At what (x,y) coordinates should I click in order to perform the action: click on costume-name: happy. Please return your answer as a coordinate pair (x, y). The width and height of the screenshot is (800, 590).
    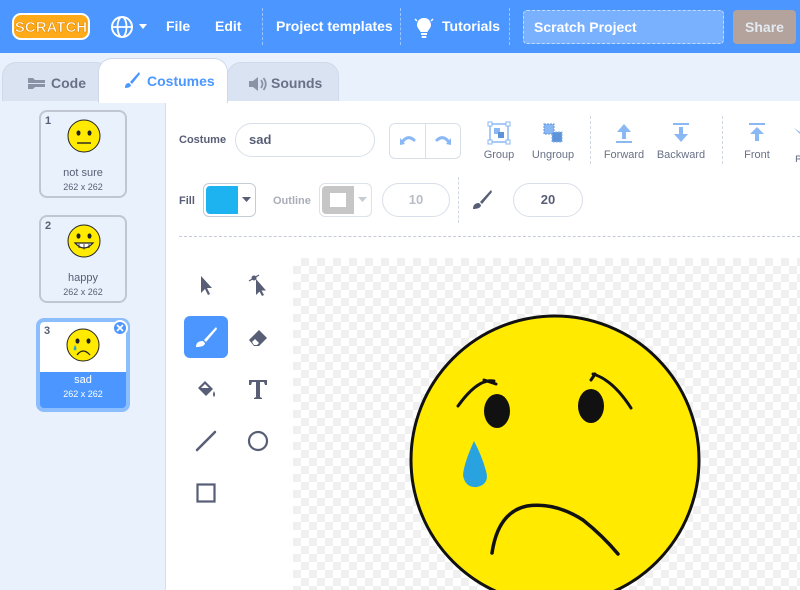
    Looking at the image, I should click on (83, 278).